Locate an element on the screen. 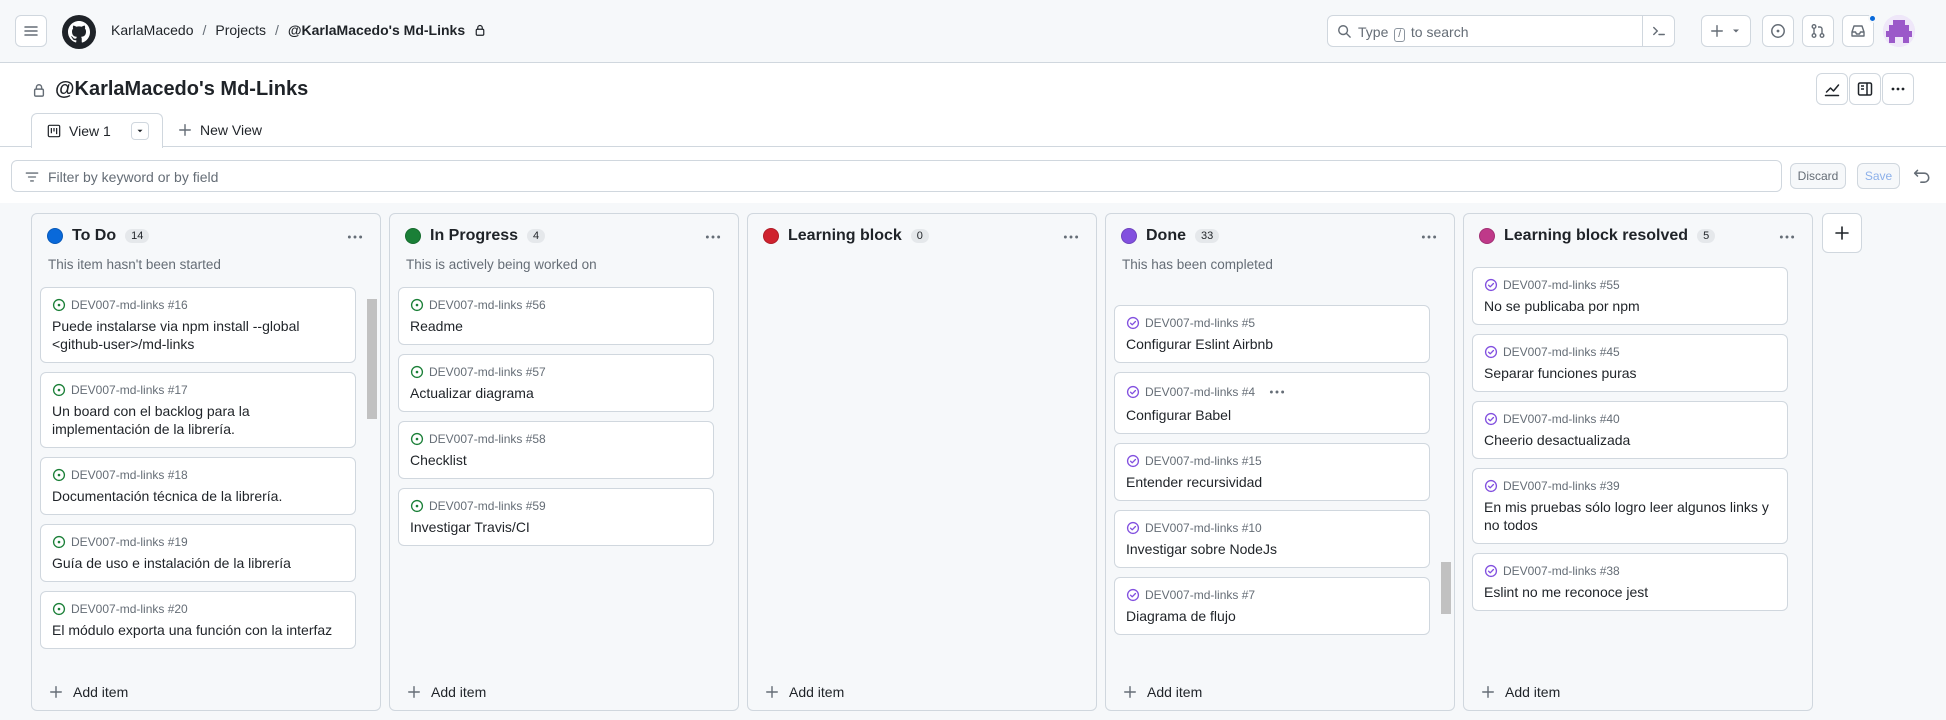 The width and height of the screenshot is (1946, 720). issue-reference: DEV007-md-links #4 is located at coordinates (1200, 392).